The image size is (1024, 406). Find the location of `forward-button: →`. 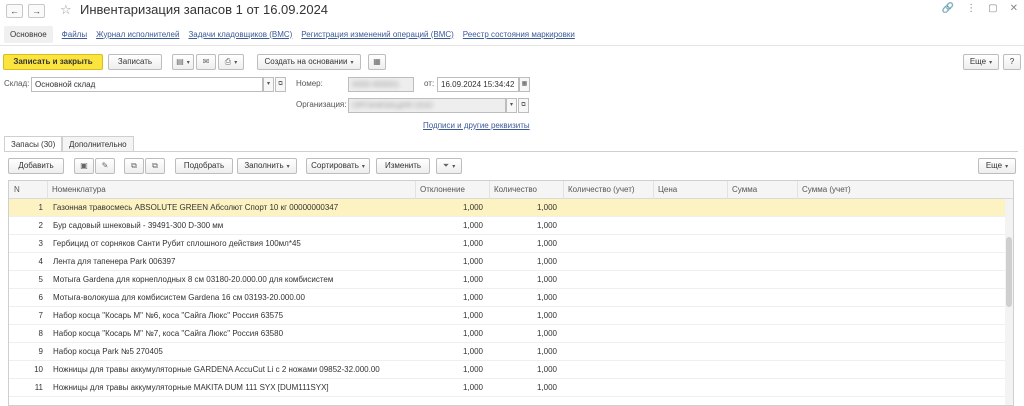

forward-button: → is located at coordinates (36, 11).